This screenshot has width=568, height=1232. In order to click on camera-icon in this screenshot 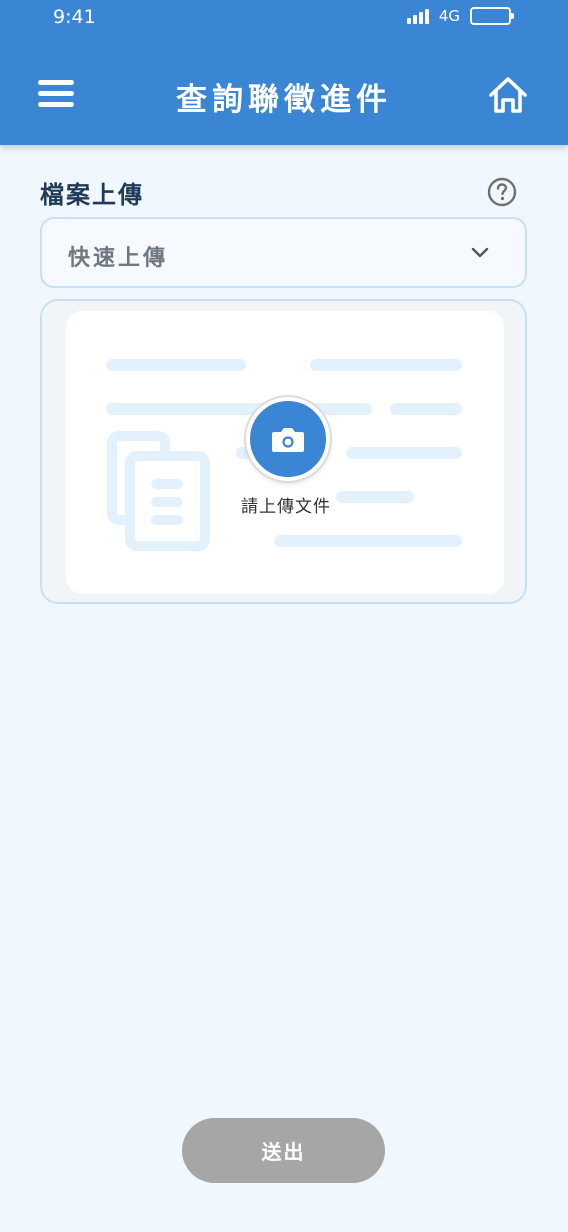, I will do `click(288, 440)`.